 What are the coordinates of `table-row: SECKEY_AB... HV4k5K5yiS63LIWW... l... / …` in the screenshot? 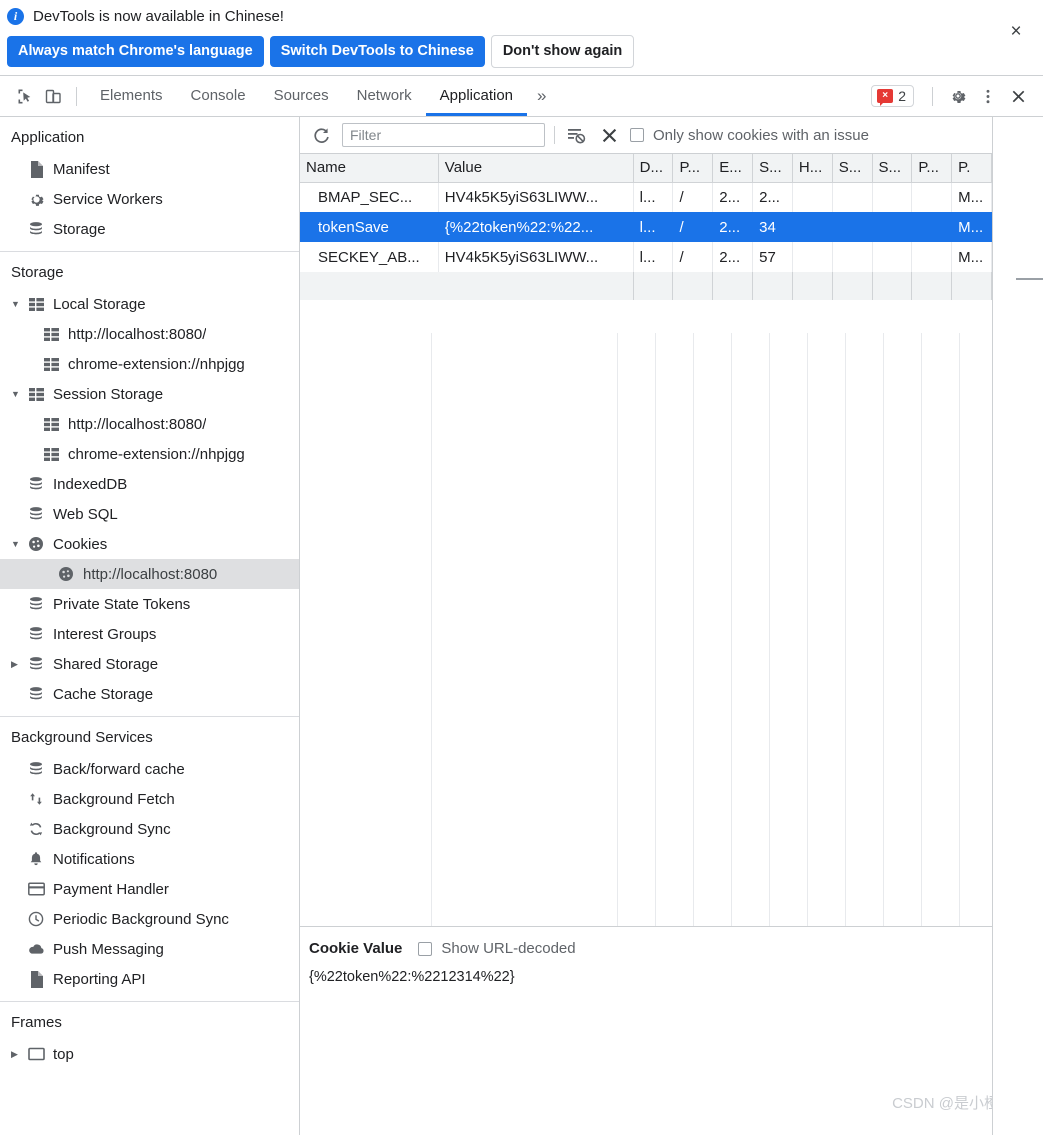 It's located at (646, 257).